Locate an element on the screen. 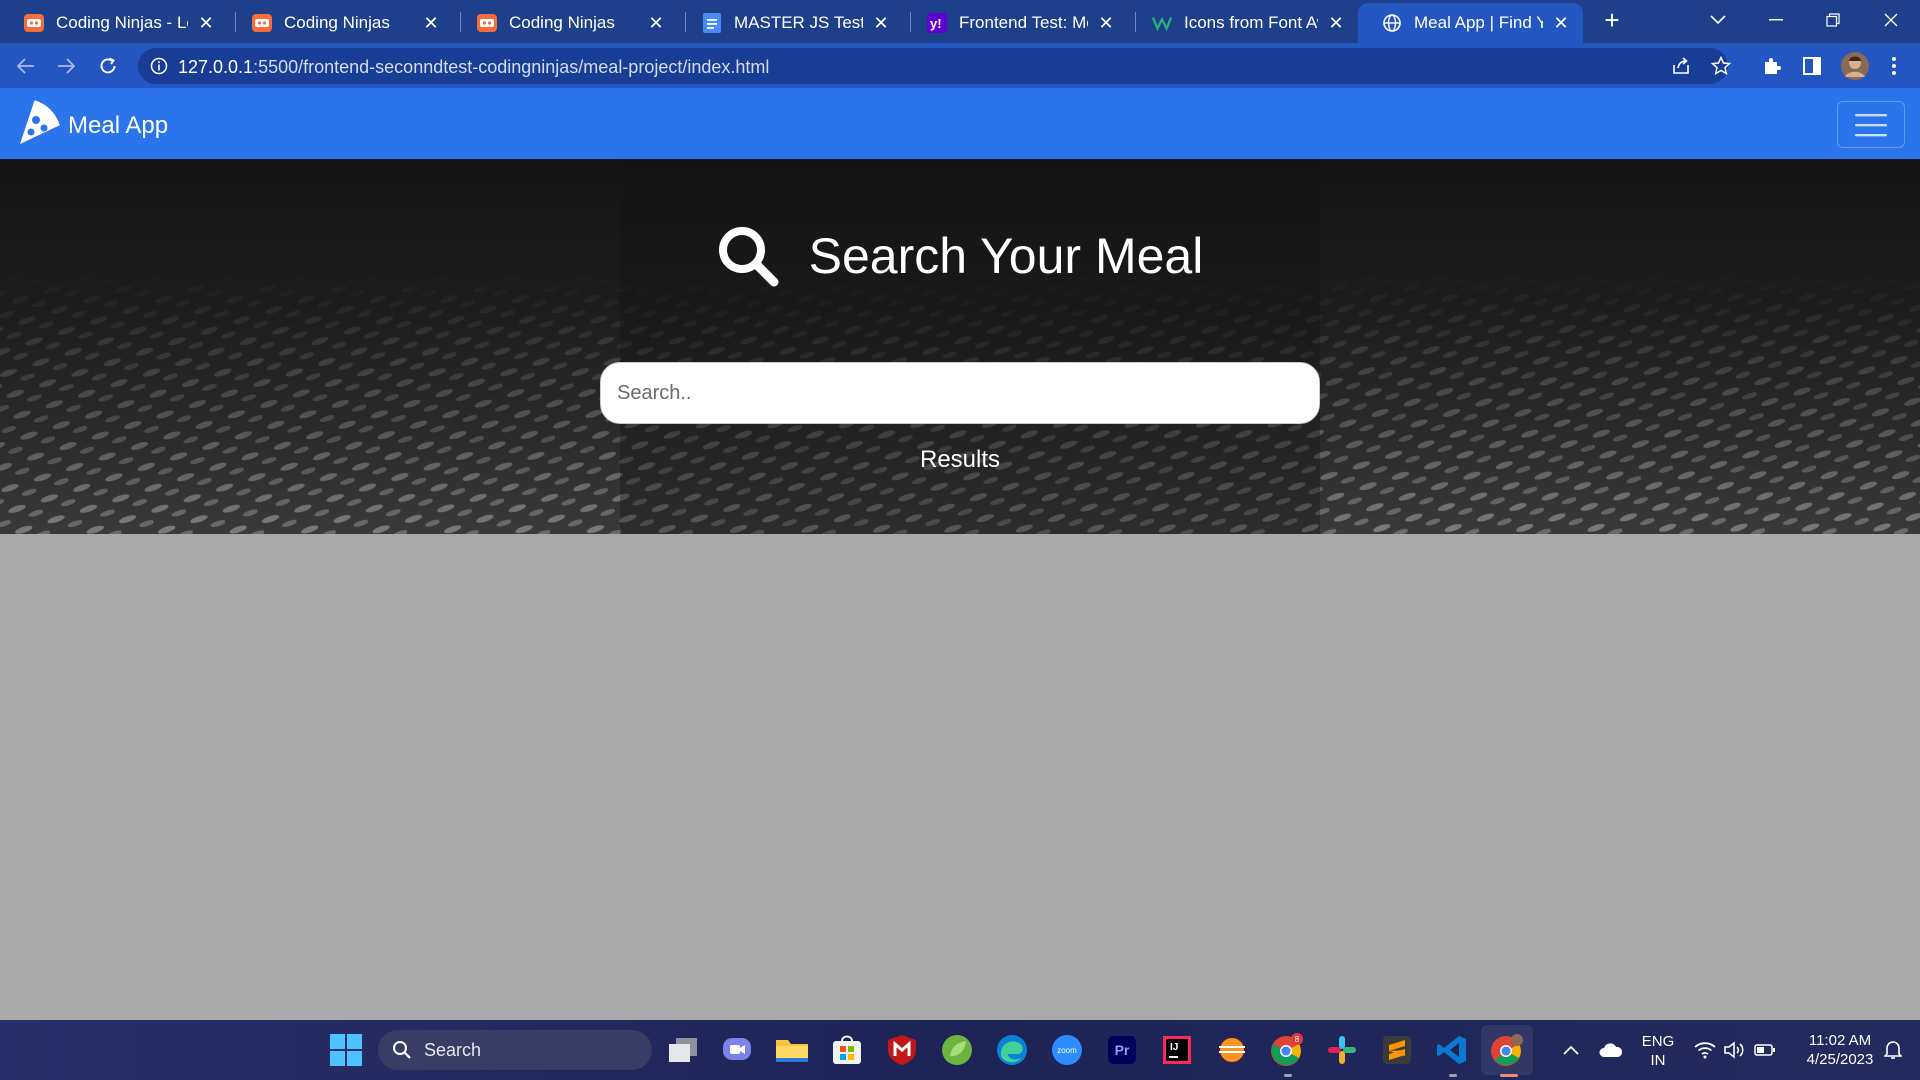 This screenshot has width=1920, height=1080. minimize-button is located at coordinates (1776, 20).